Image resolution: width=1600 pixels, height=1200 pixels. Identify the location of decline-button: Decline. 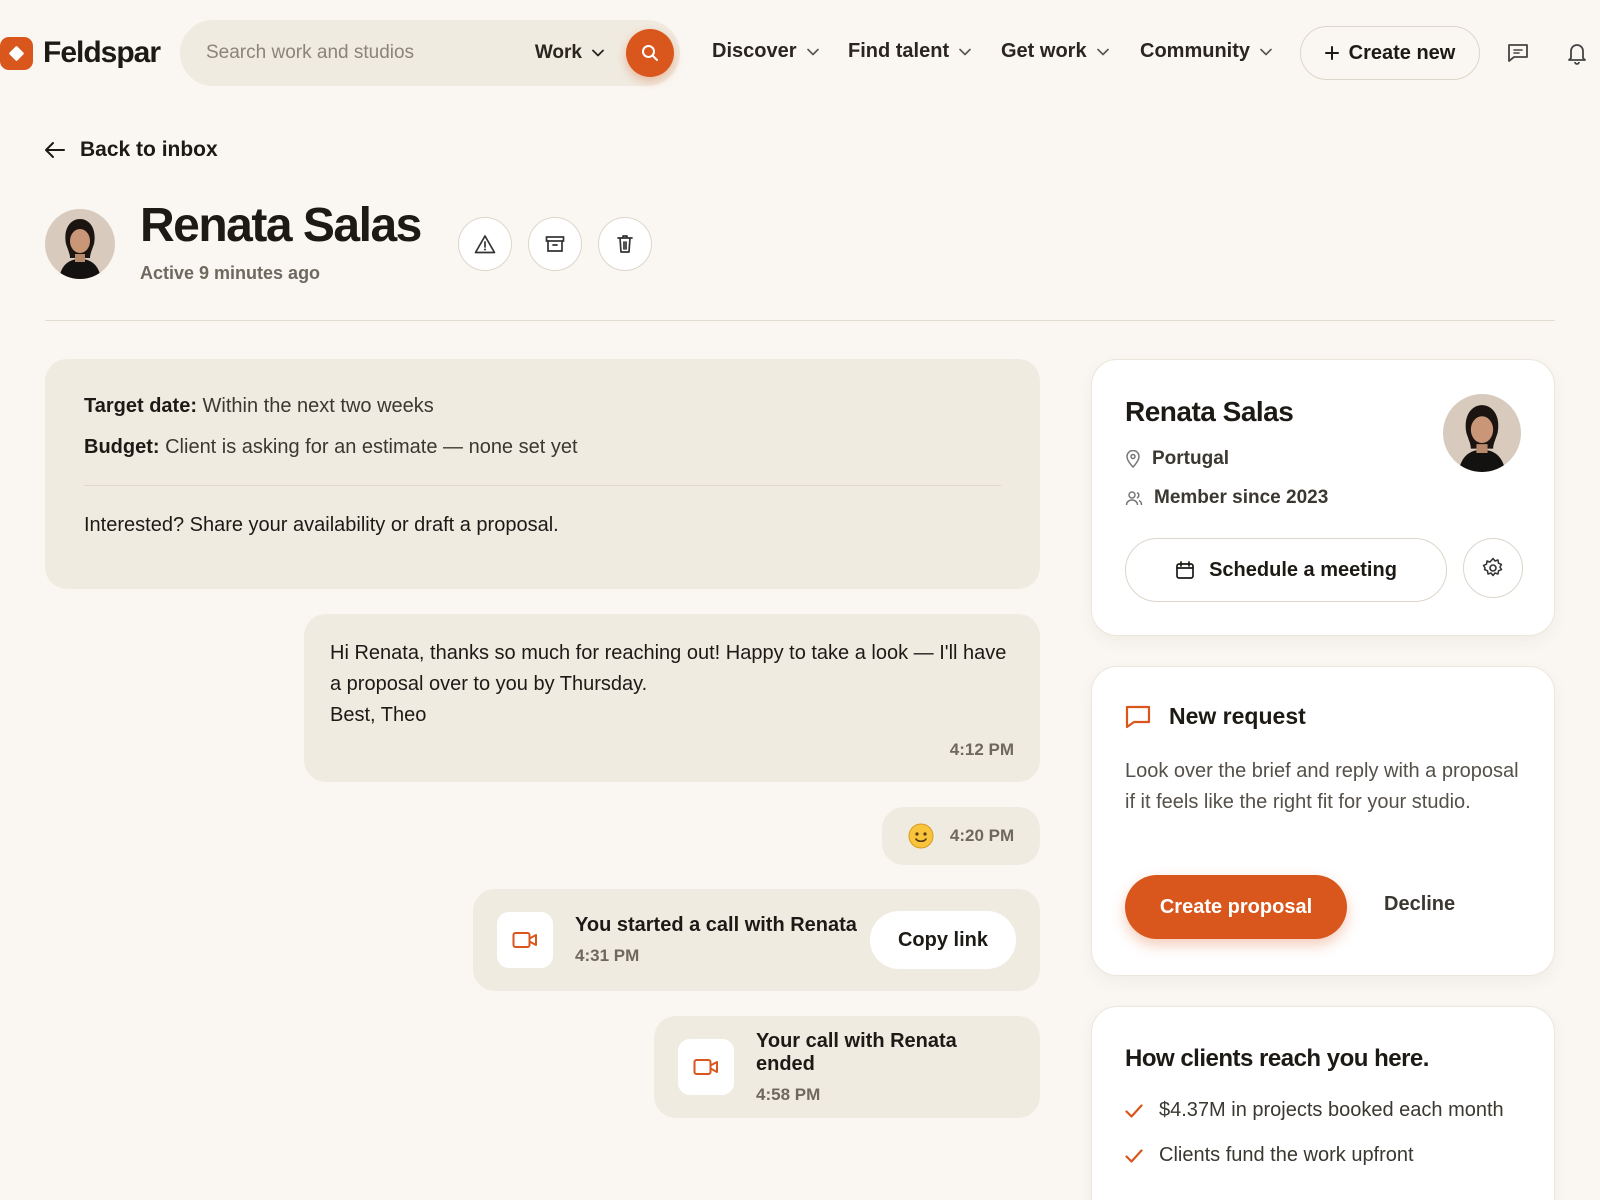
(1419, 904).